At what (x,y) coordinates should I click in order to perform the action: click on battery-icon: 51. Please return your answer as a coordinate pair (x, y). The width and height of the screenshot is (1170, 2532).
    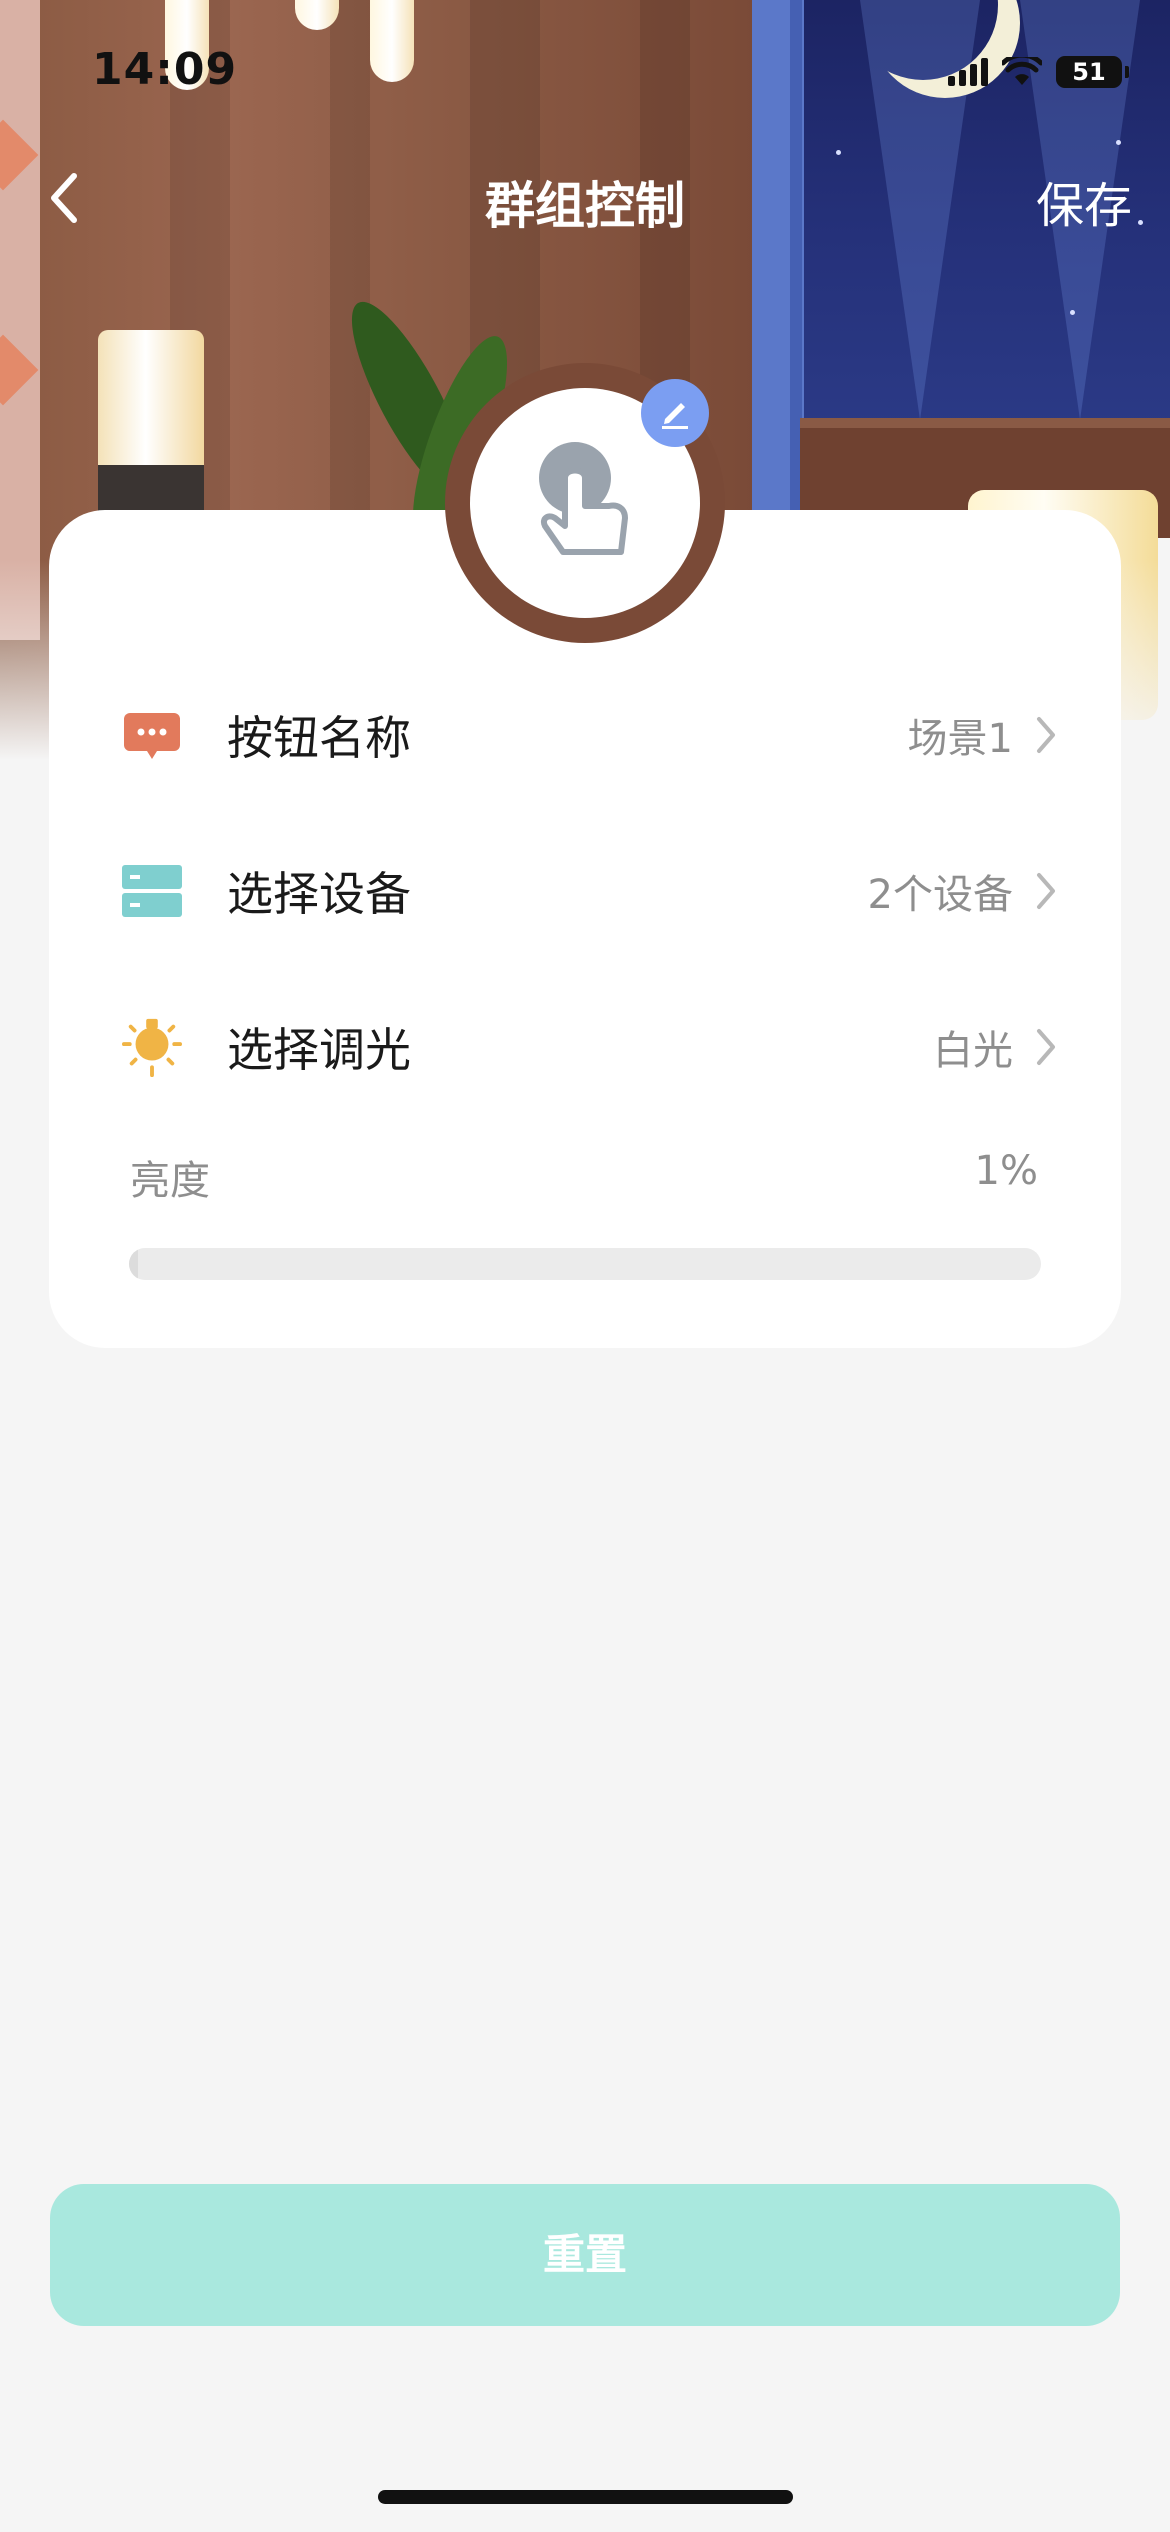
    Looking at the image, I should click on (1092, 72).